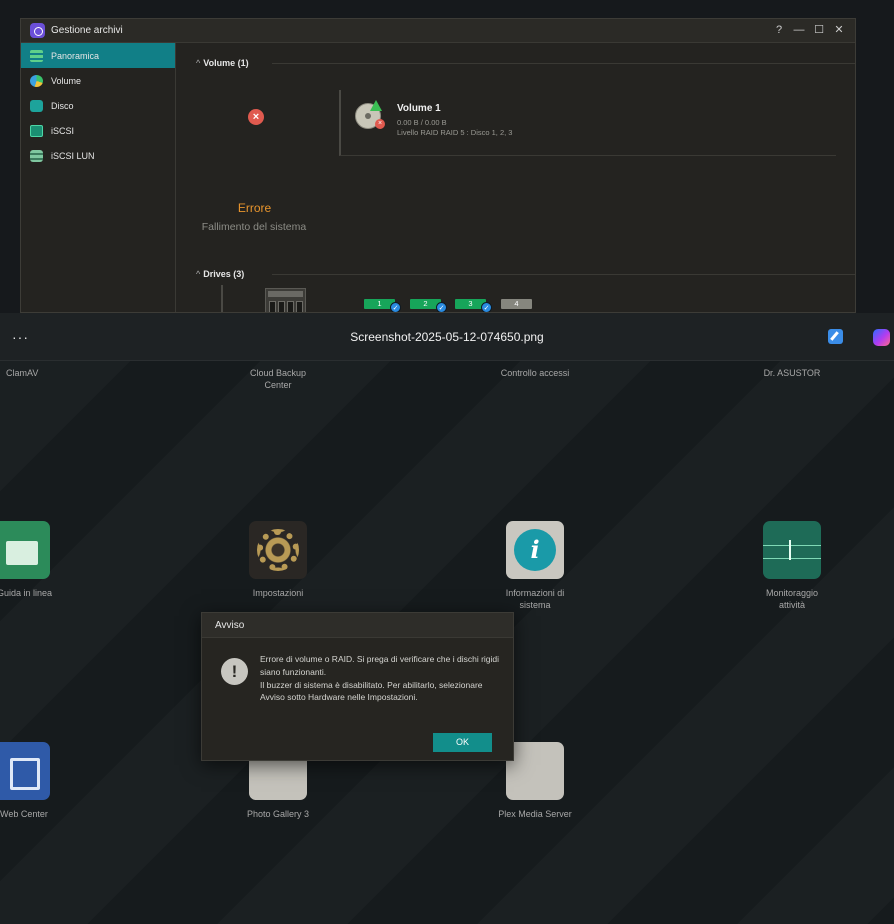 This screenshot has height=924, width=894. What do you see at coordinates (36, 55) in the screenshot?
I see `overview-icon` at bounding box center [36, 55].